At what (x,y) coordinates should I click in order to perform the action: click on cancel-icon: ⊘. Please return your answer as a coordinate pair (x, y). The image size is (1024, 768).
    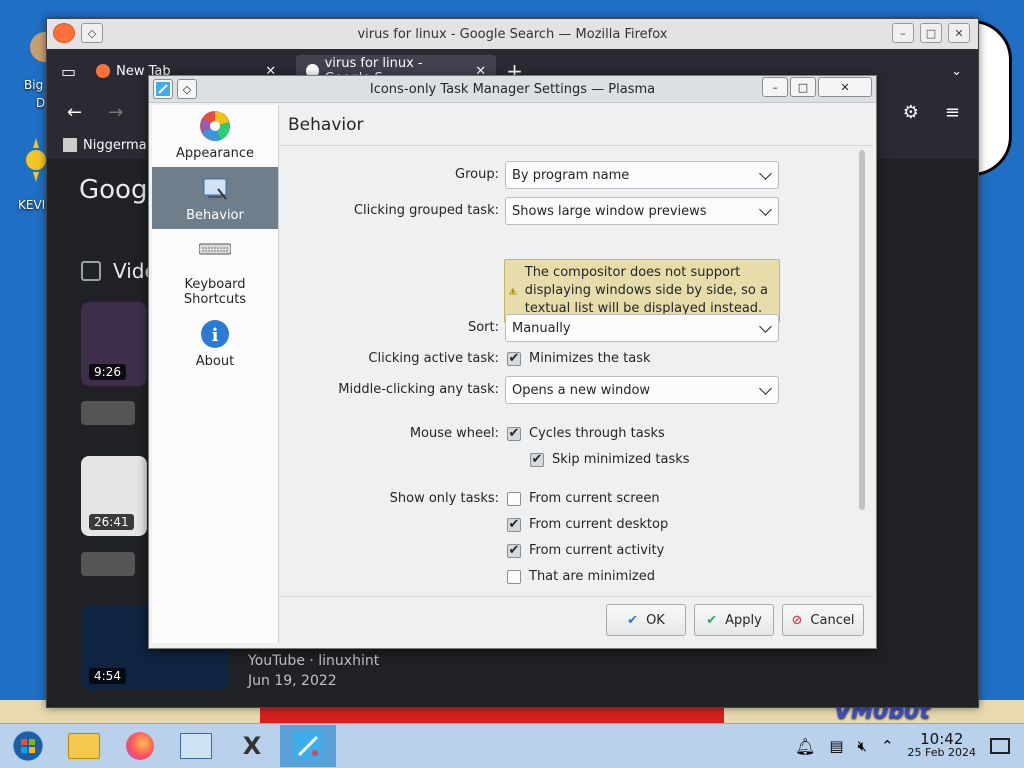
    Looking at the image, I should click on (797, 620).